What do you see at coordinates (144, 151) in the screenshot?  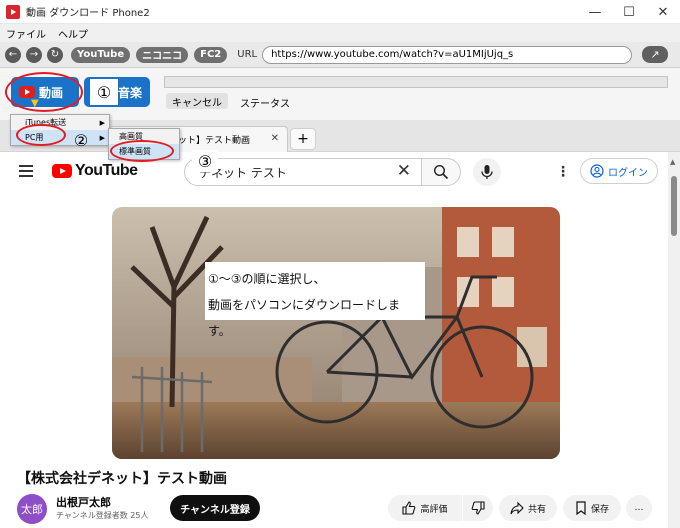 I see `menu-item-standard-quality: 標準画質` at bounding box center [144, 151].